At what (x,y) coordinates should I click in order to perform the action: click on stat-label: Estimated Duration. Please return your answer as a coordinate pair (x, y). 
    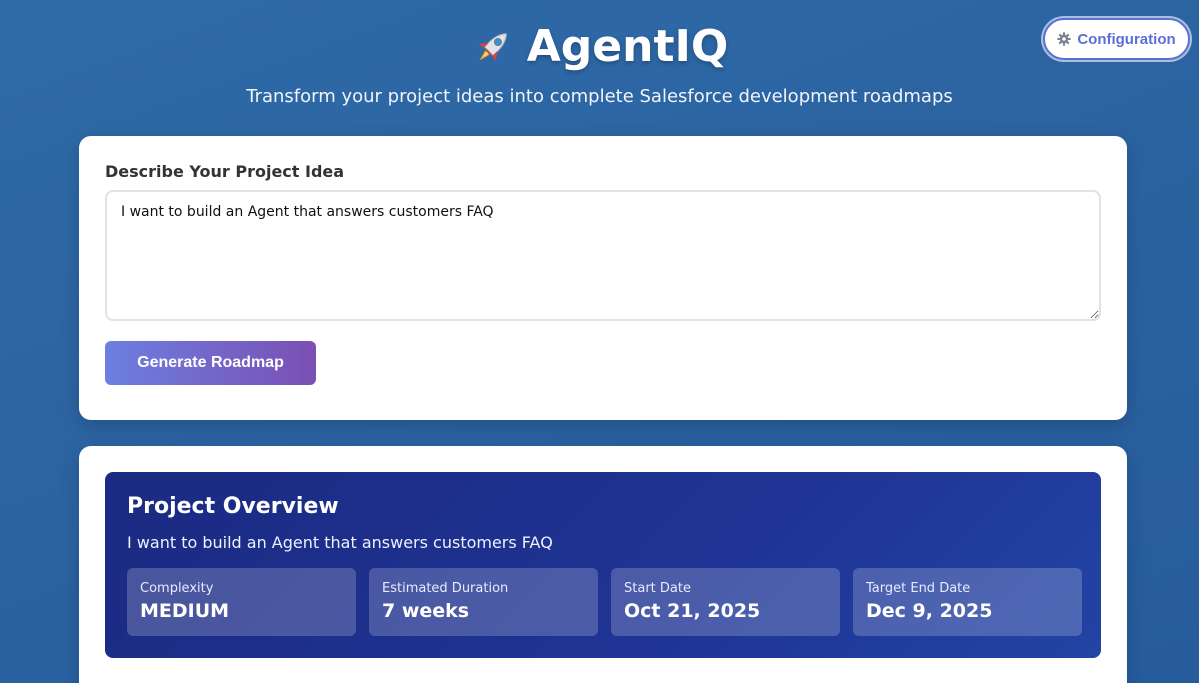
    Looking at the image, I should click on (445, 588).